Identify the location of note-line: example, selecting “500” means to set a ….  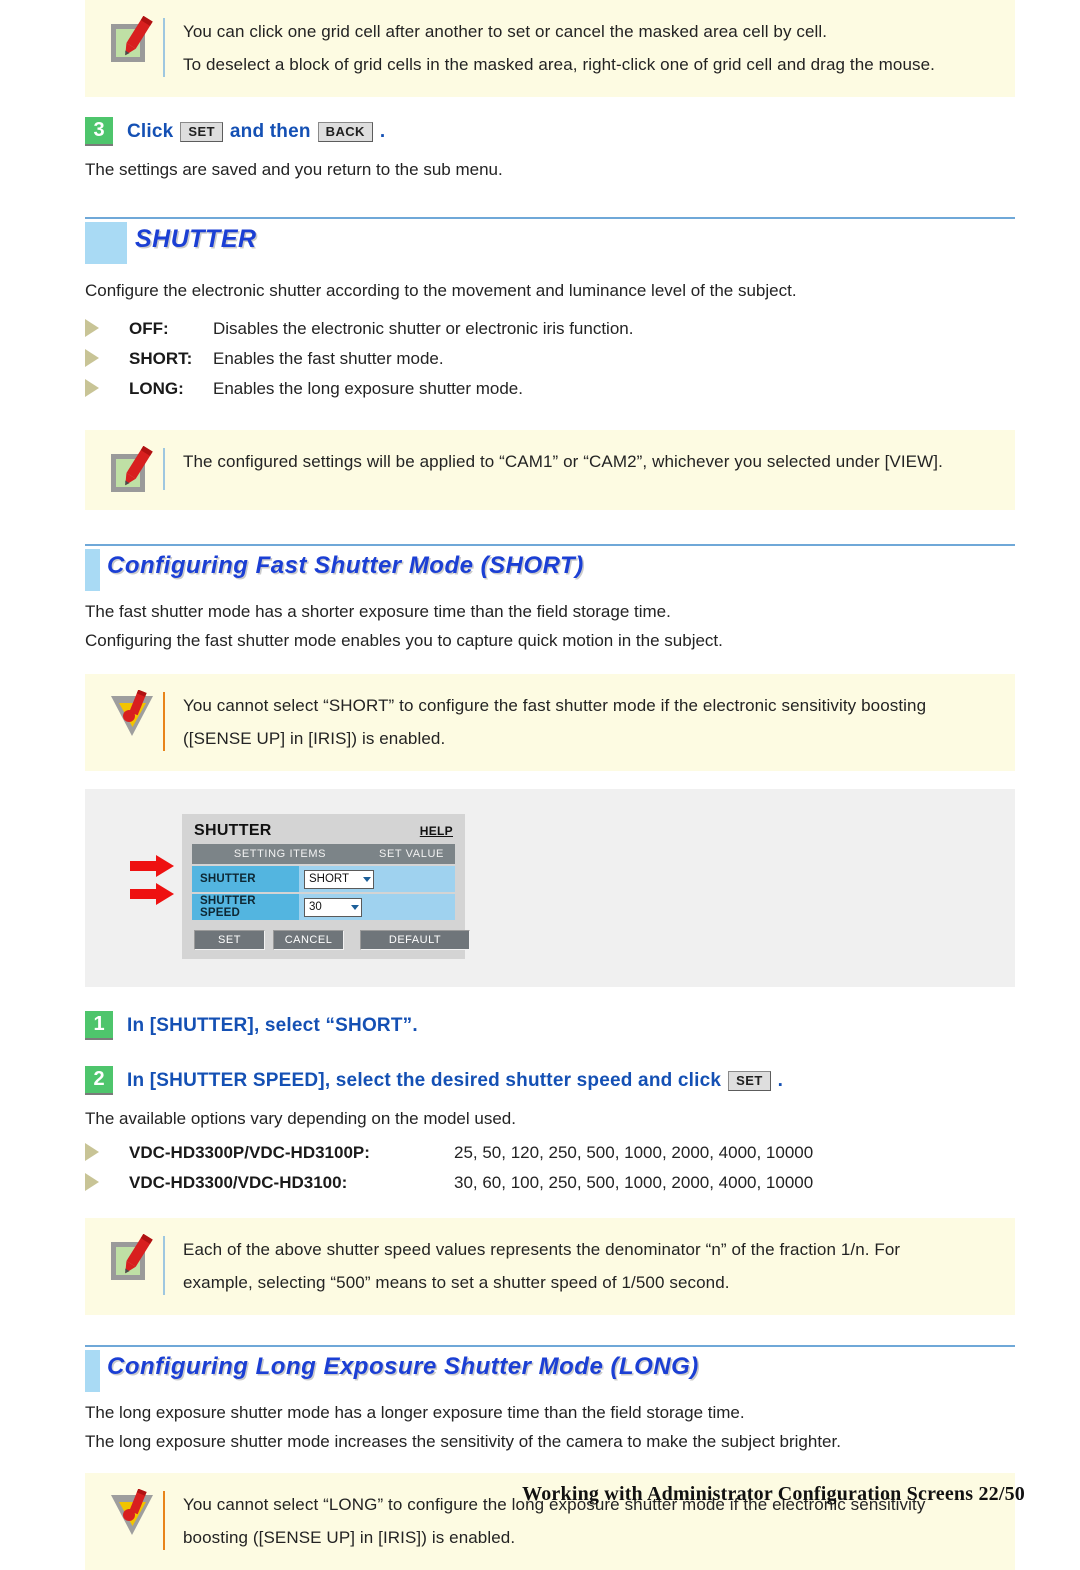
(456, 1282).